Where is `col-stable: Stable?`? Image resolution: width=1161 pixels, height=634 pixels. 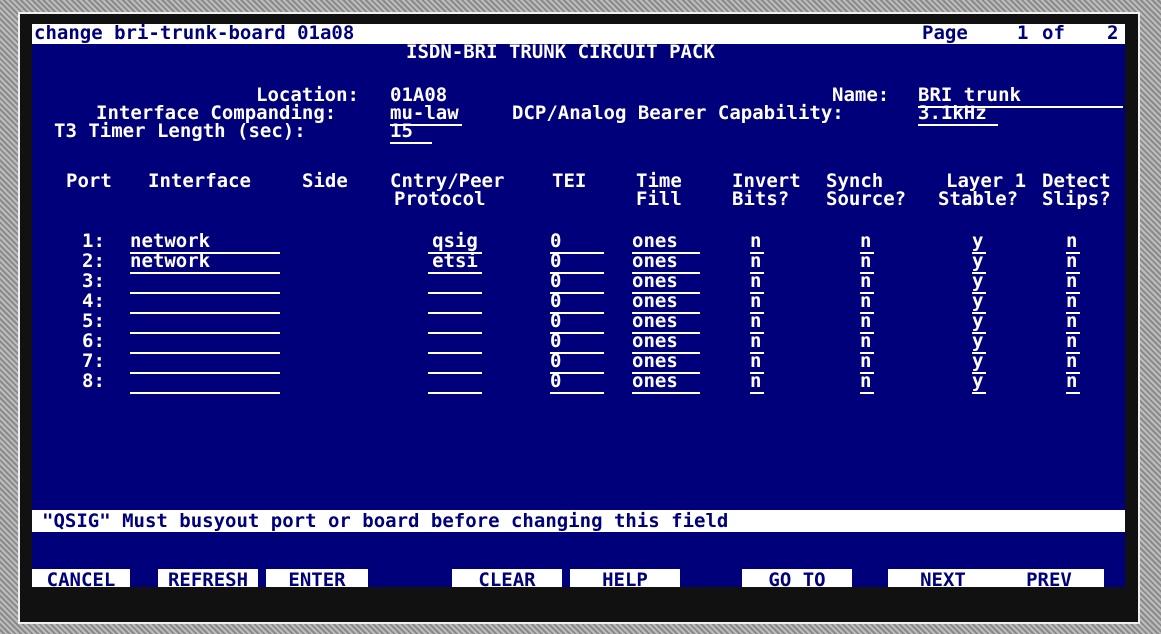 col-stable: Stable? is located at coordinates (978, 199).